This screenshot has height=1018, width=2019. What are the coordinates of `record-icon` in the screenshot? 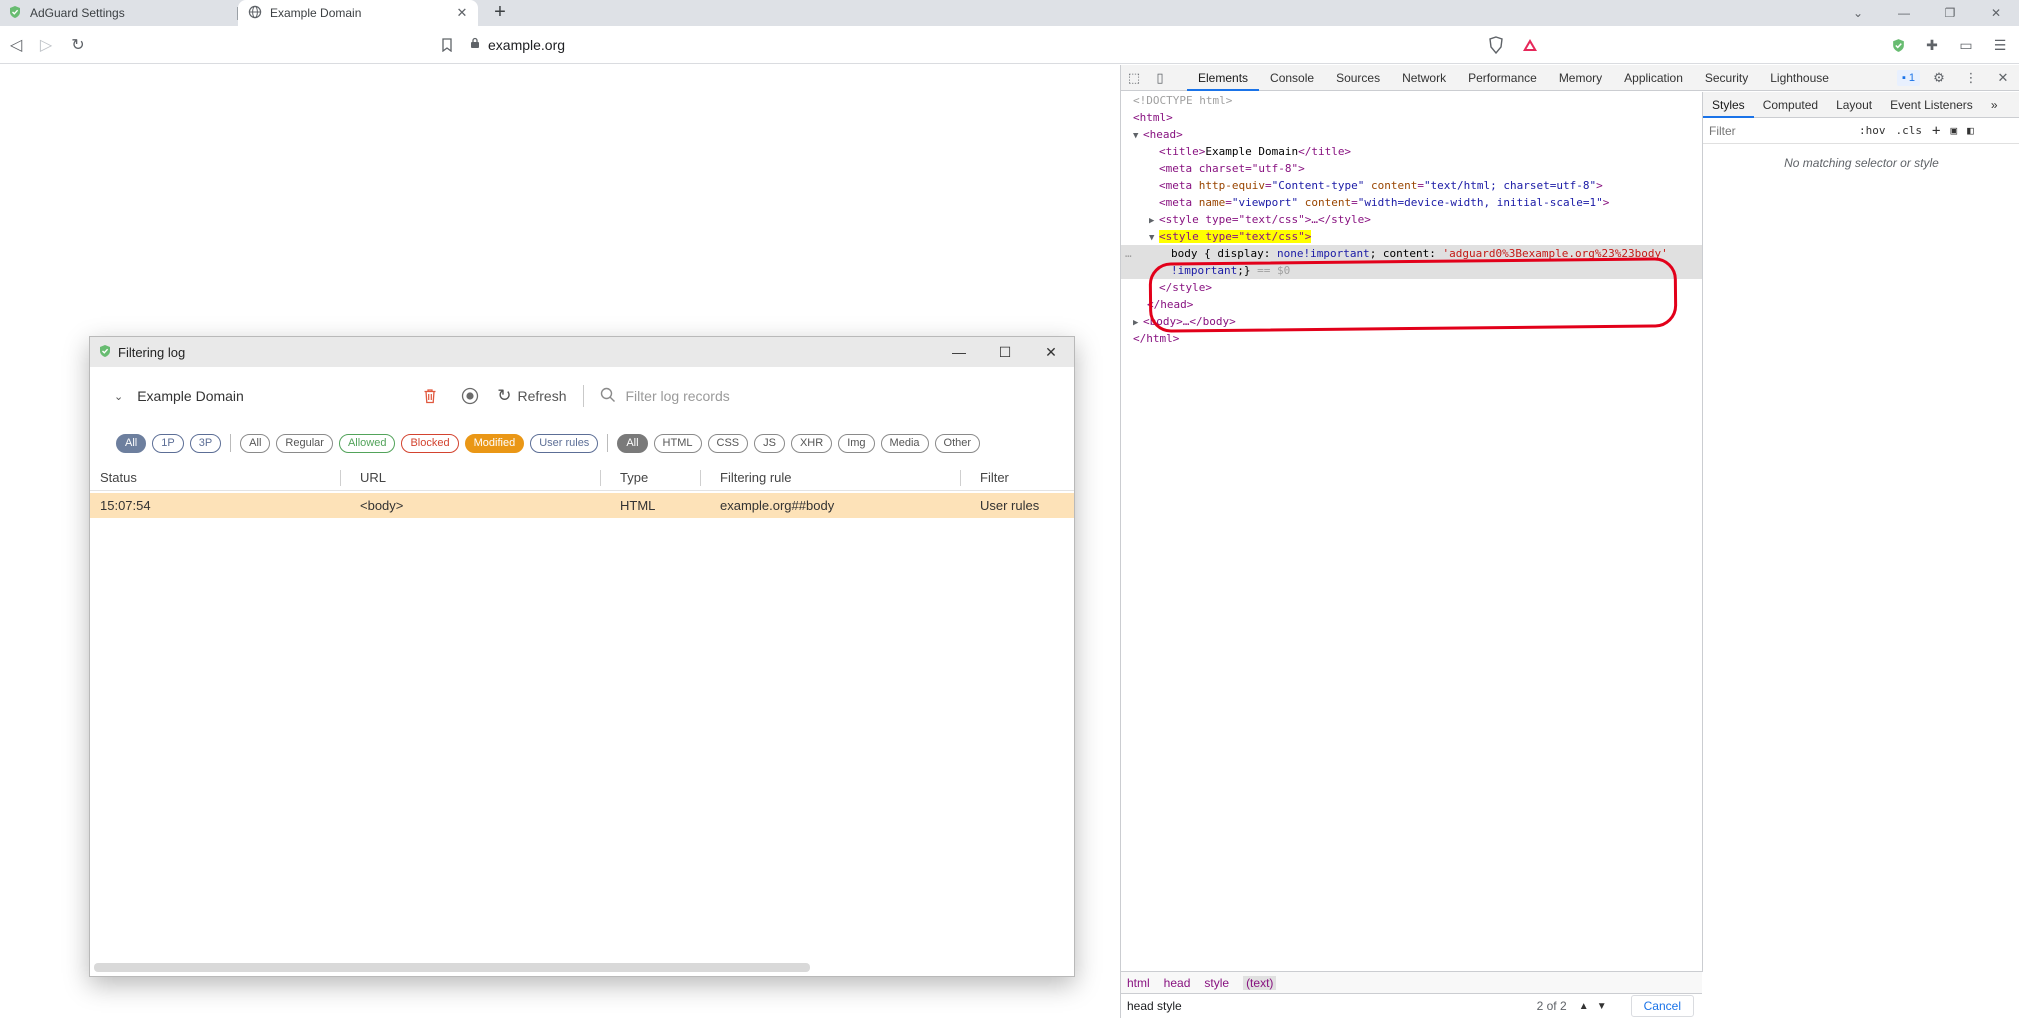 It's located at (470, 396).